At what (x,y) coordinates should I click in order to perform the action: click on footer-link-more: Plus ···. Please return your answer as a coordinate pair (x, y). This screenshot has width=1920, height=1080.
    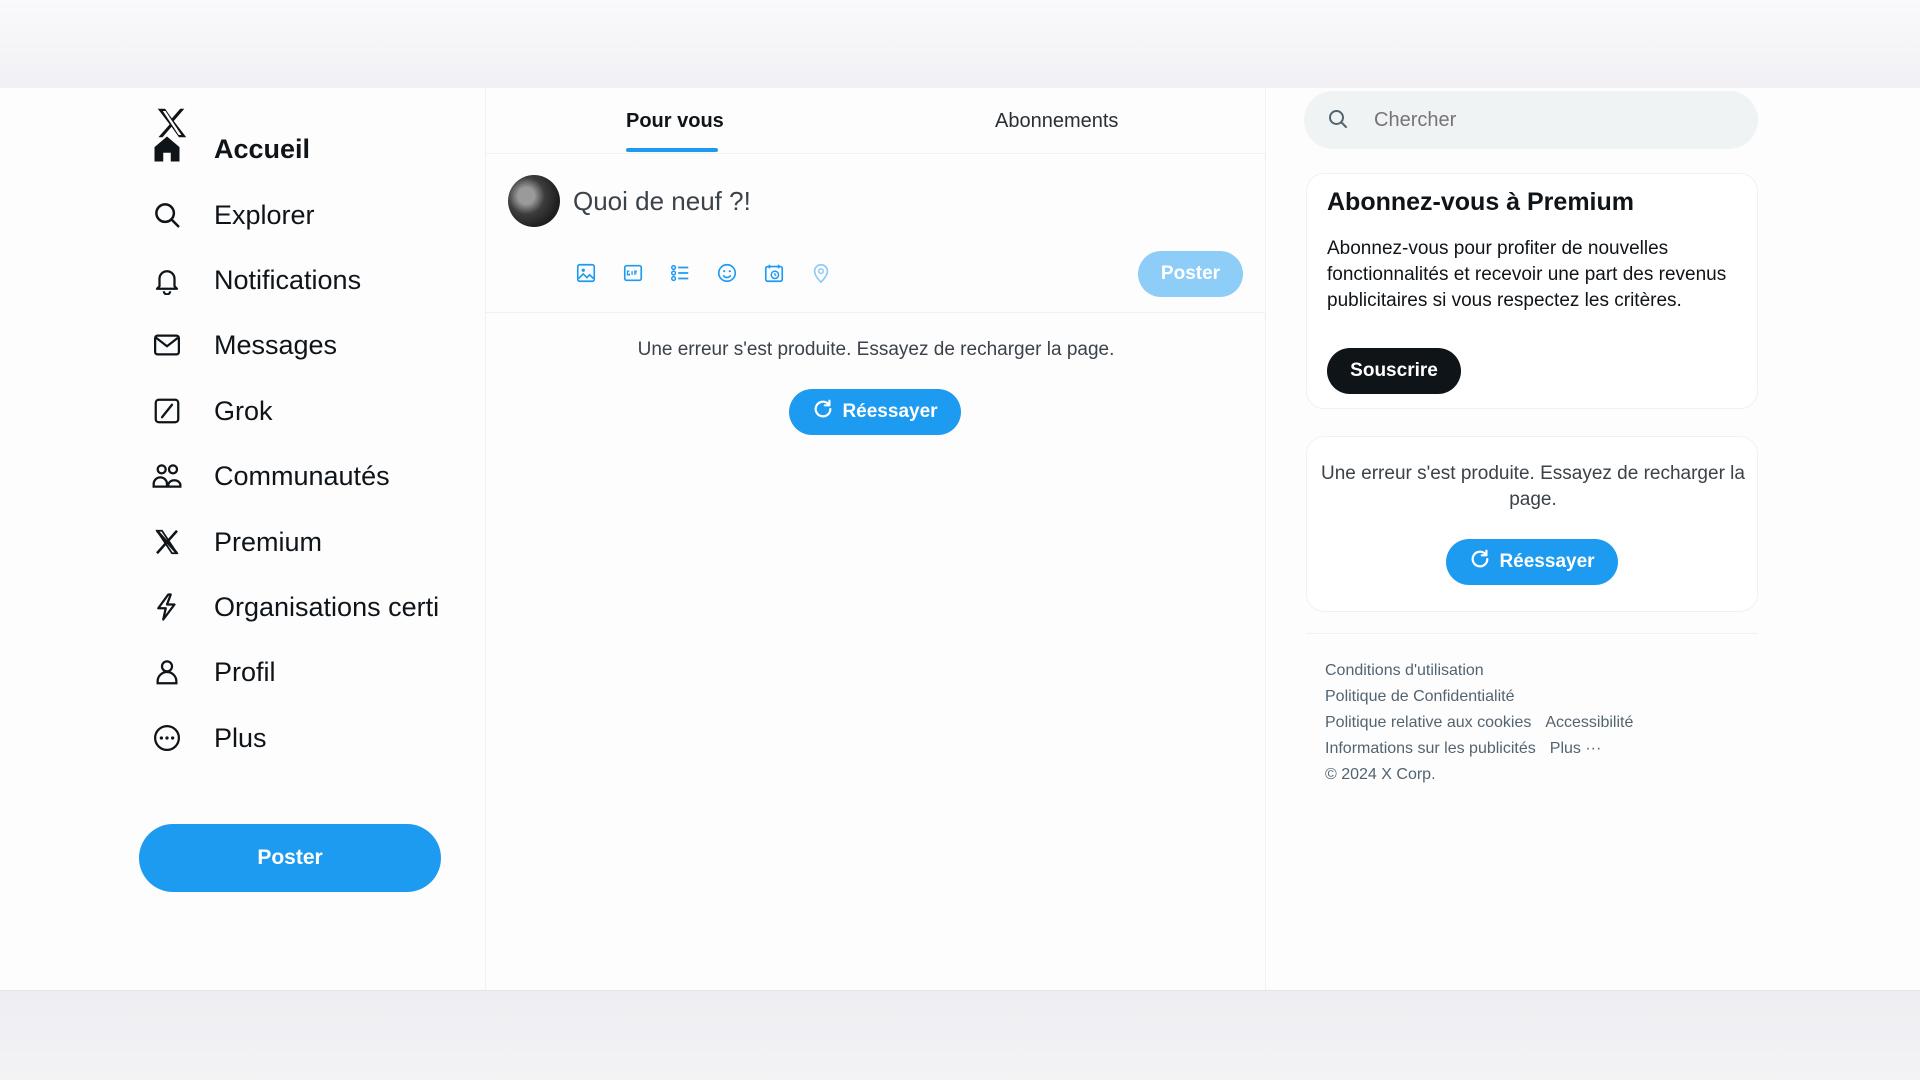
    Looking at the image, I should click on (1576, 748).